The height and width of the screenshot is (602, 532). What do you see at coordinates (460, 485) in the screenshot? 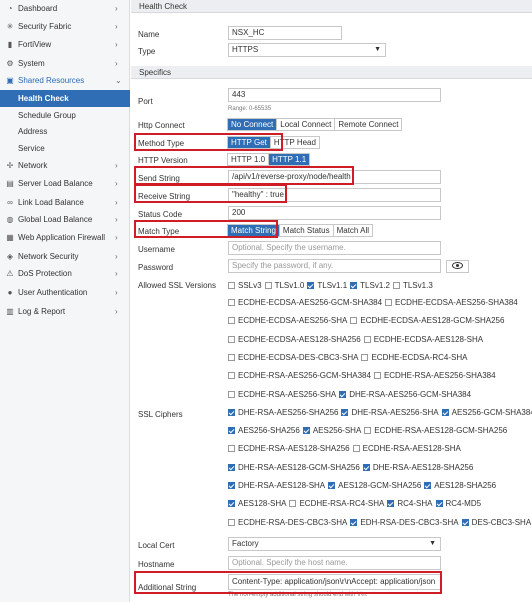
I see `ssl-cipher-option: AES128-SHA256` at bounding box center [460, 485].